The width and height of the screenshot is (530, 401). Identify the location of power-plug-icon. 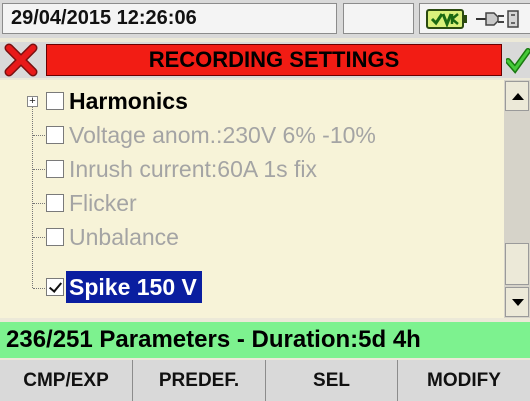
(499, 21).